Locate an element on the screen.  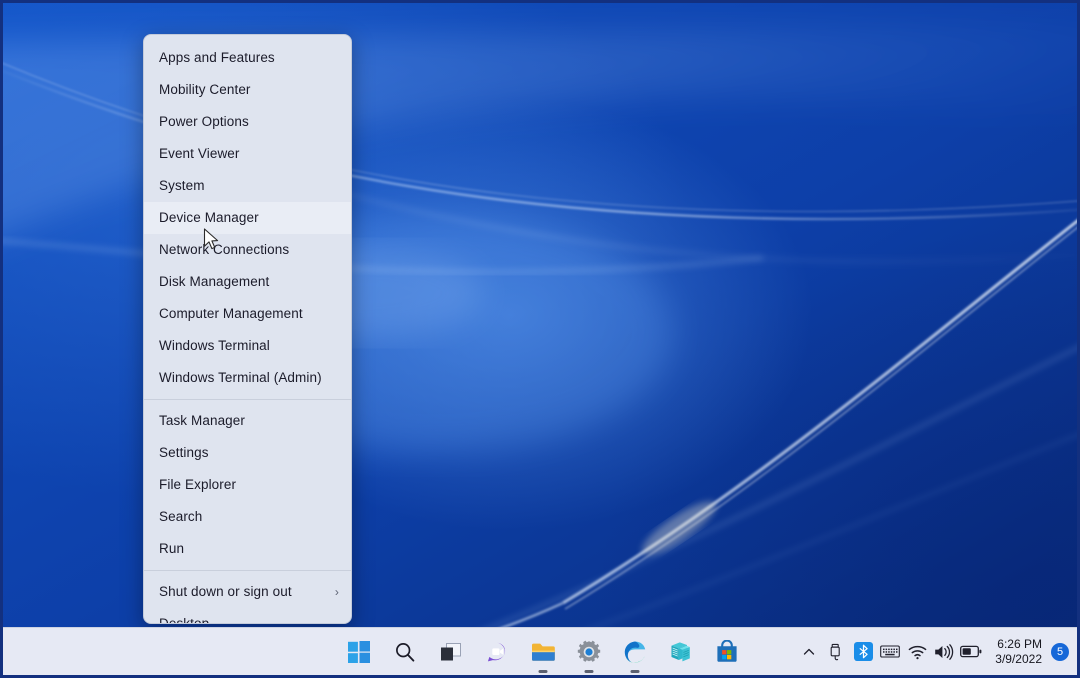
task-view-glyph is located at coordinates (451, 651).